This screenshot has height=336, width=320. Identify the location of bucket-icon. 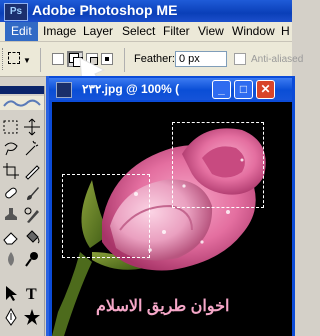
(32, 237).